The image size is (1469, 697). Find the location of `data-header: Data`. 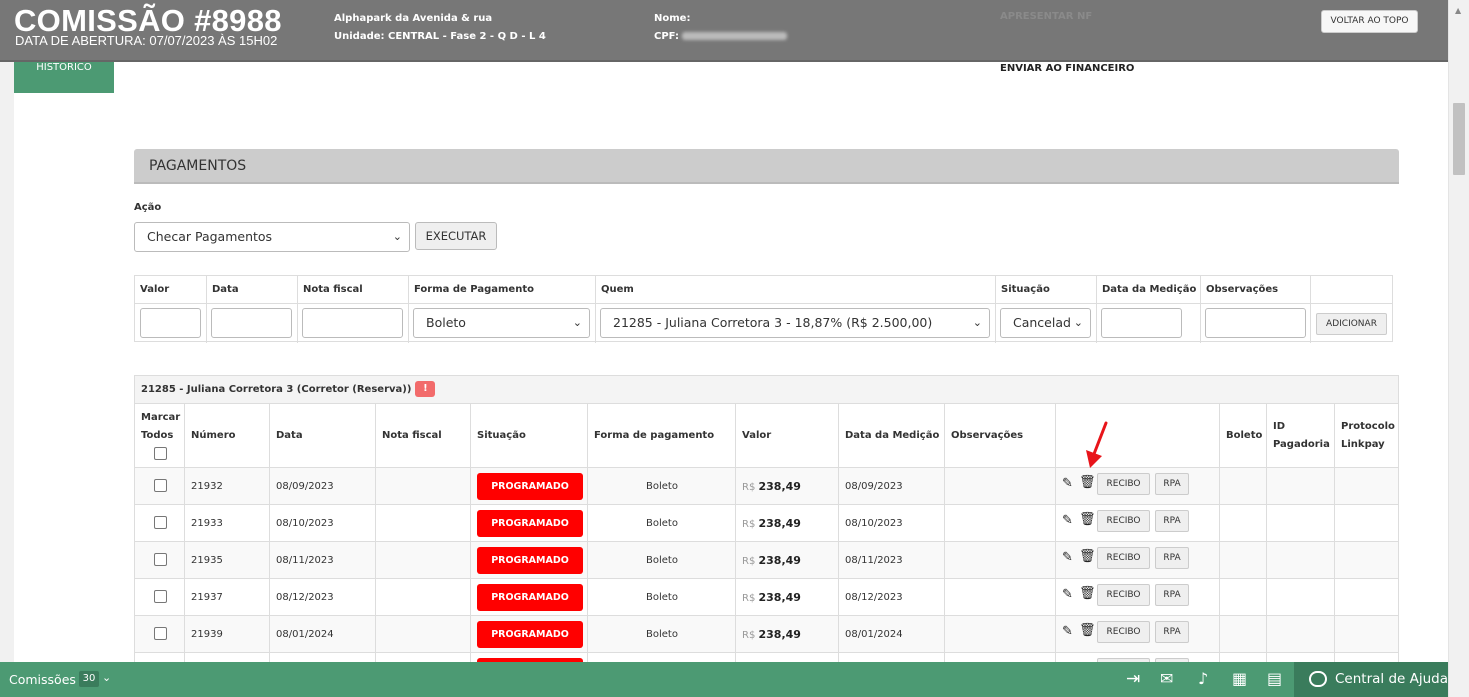

data-header: Data is located at coordinates (289, 435).